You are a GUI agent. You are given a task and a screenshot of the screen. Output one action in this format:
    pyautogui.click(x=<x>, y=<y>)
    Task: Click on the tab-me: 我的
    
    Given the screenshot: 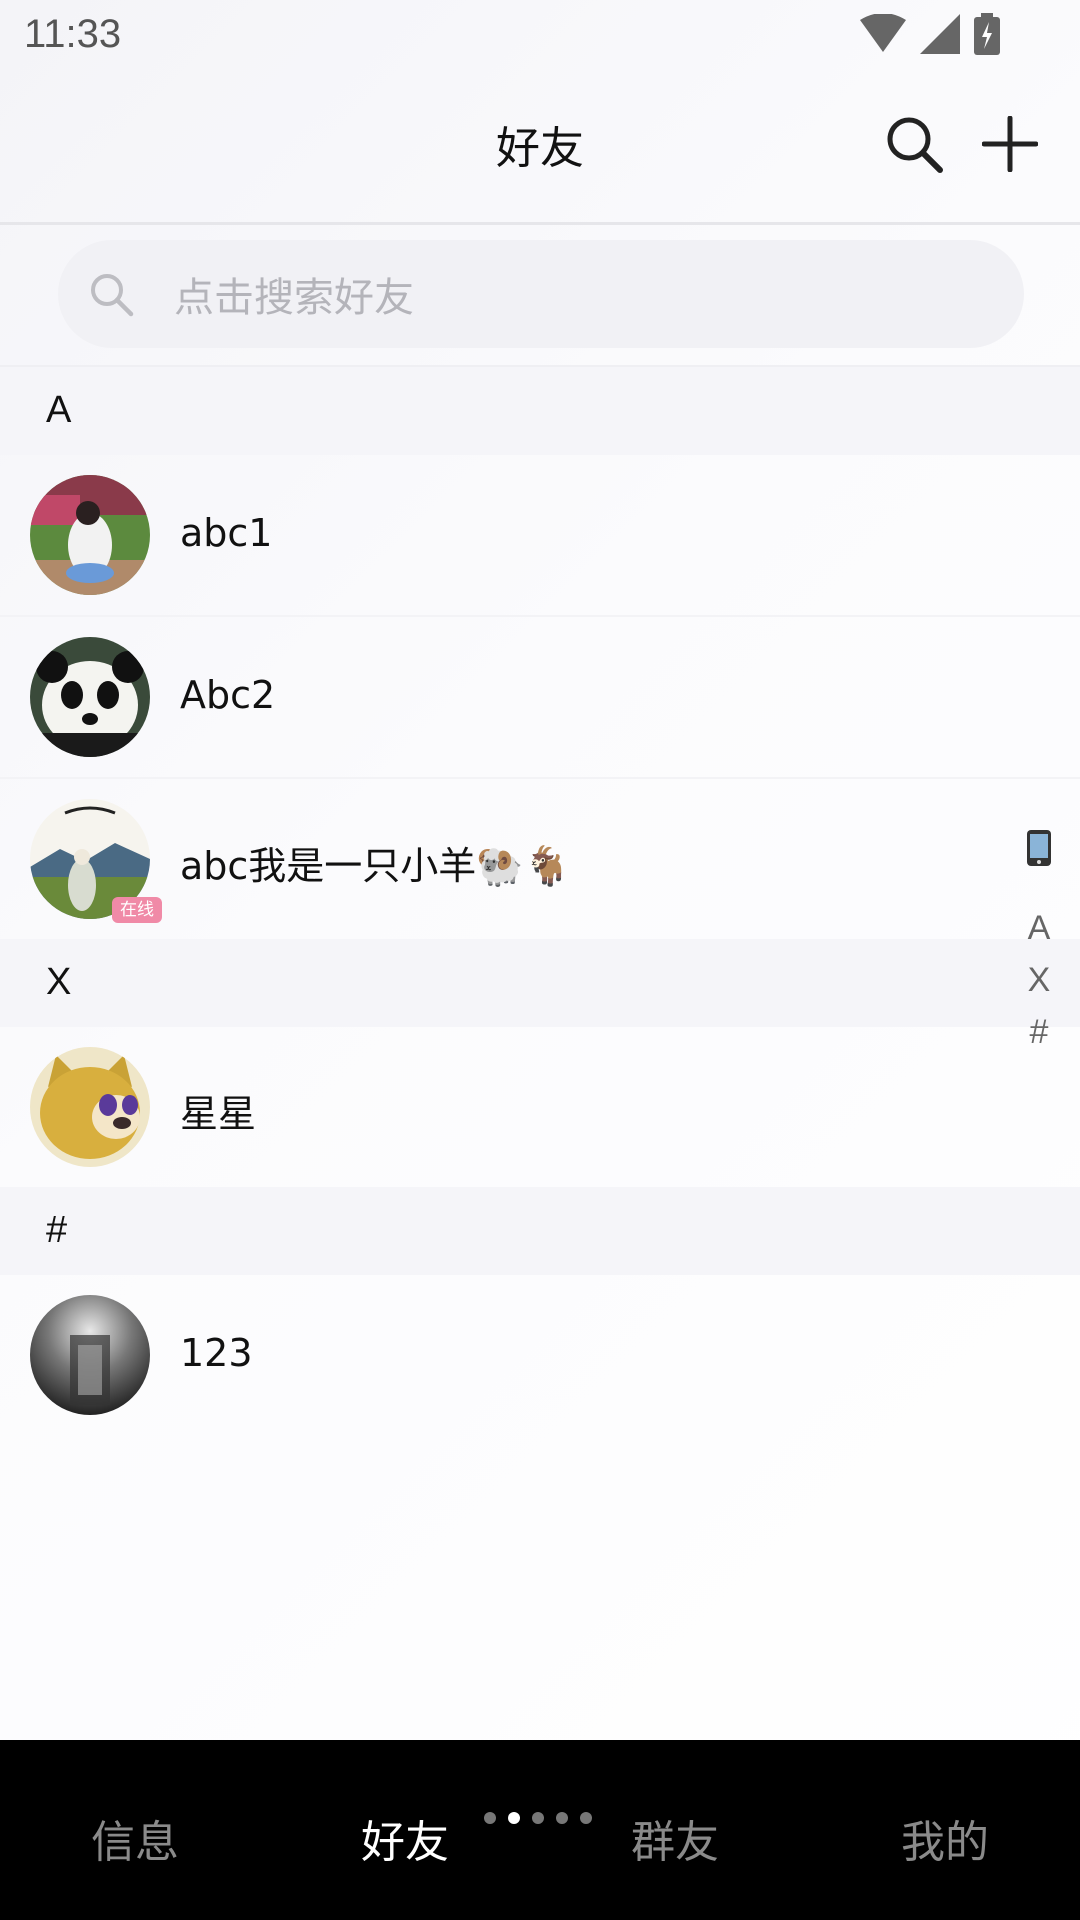 What is the action you would take?
    pyautogui.click(x=945, y=1838)
    